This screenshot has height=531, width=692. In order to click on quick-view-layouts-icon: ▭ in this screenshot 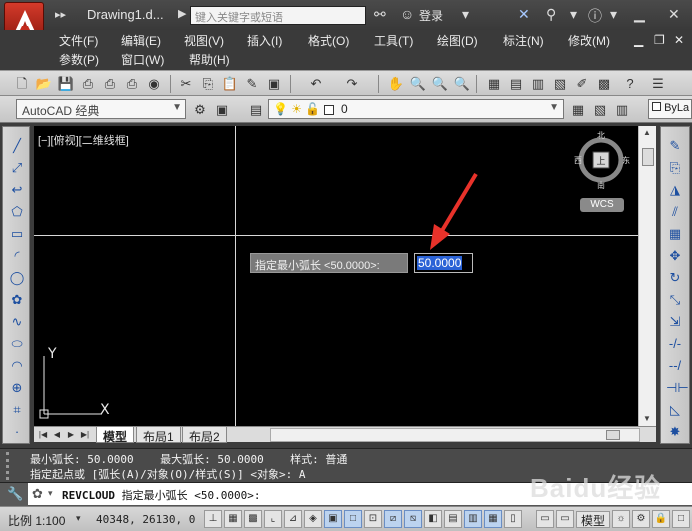, I will do `click(545, 519)`.